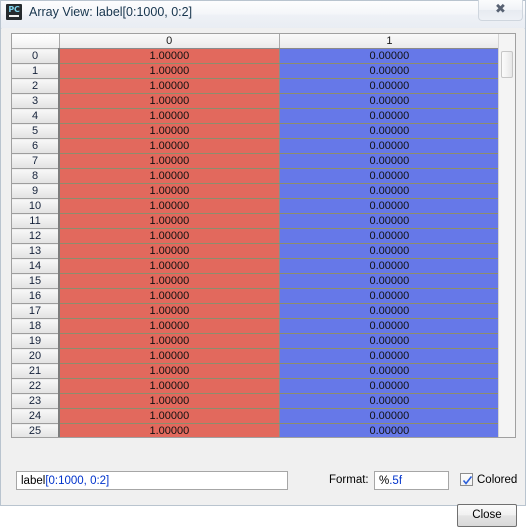  Describe the element at coordinates (36, 326) in the screenshot. I see `row-header: 18` at that location.